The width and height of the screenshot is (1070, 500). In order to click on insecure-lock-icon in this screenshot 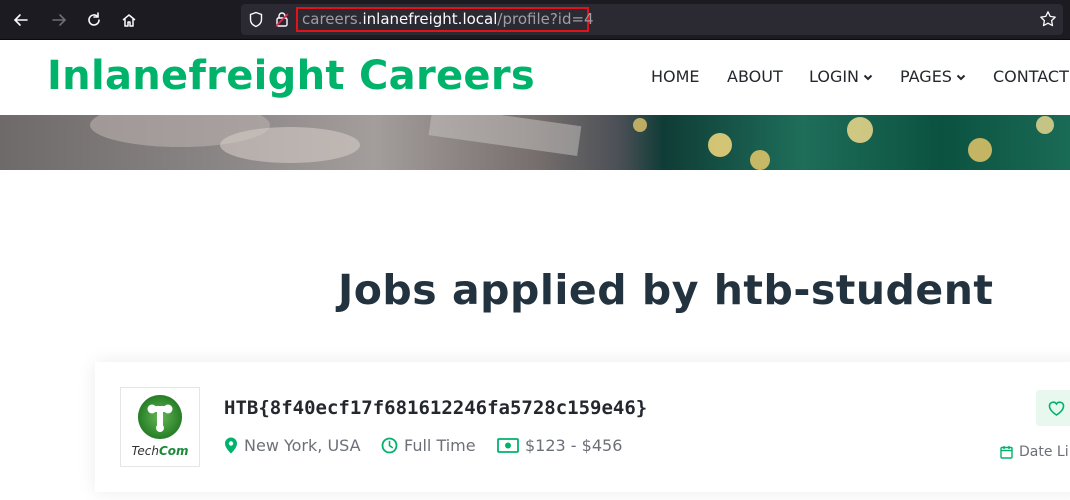, I will do `click(282, 21)`.